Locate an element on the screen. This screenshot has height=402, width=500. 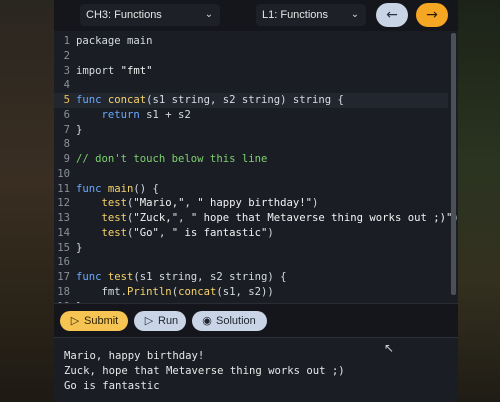
play-icon: ▷ is located at coordinates (149, 320).